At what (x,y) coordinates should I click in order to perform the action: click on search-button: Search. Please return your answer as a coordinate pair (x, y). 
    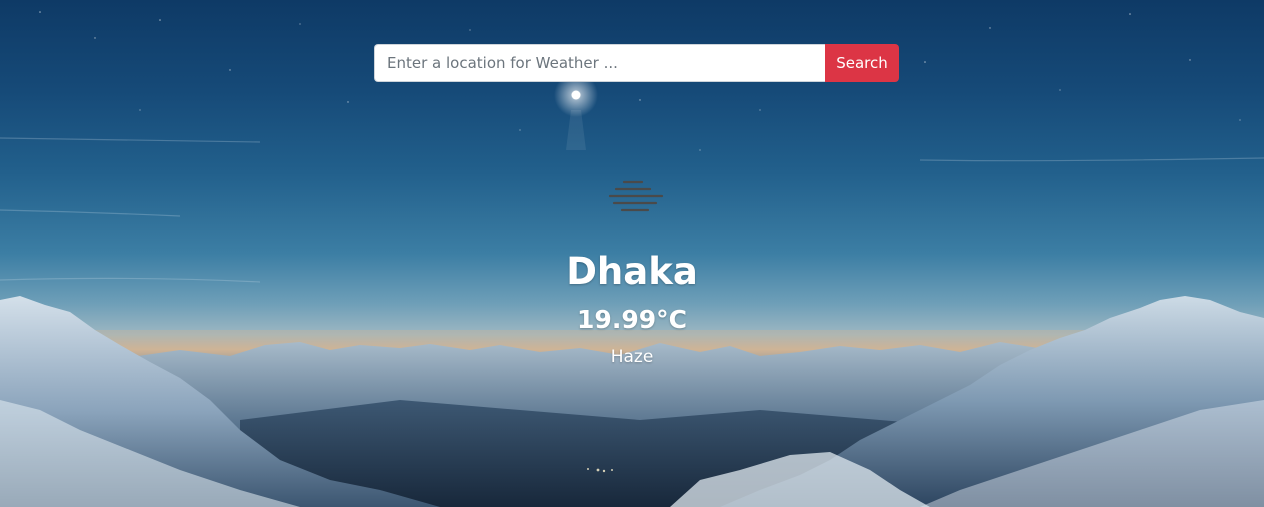
    Looking at the image, I should click on (862, 63).